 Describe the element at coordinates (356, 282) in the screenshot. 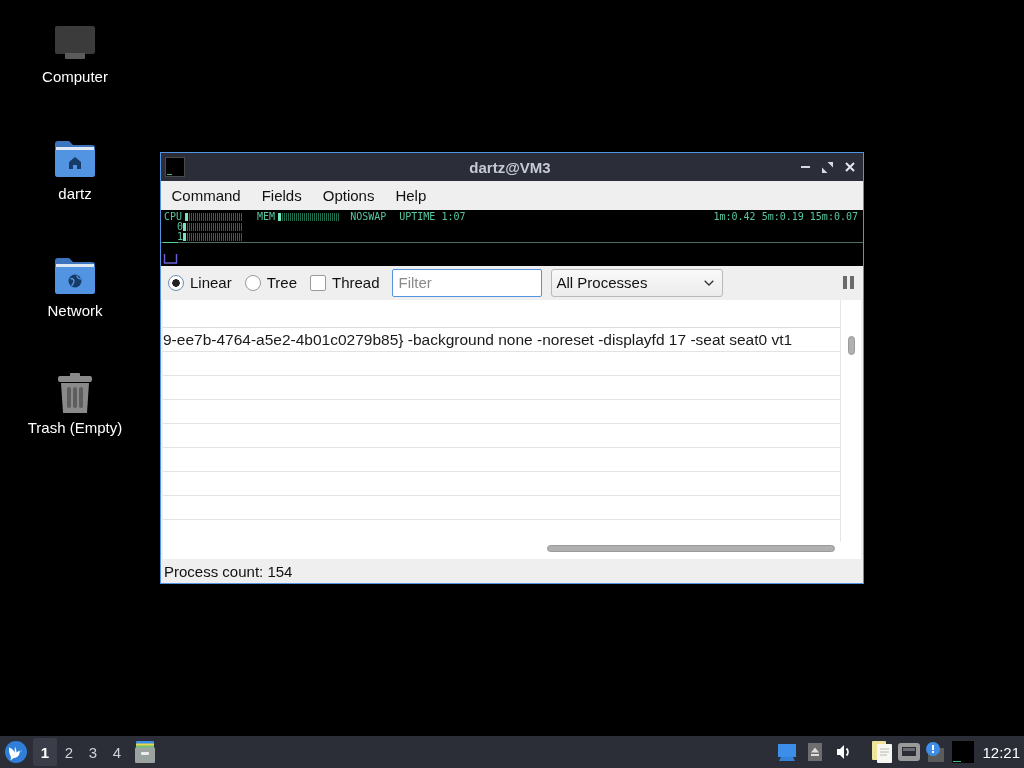

I see `checkbox-label: Thread` at that location.